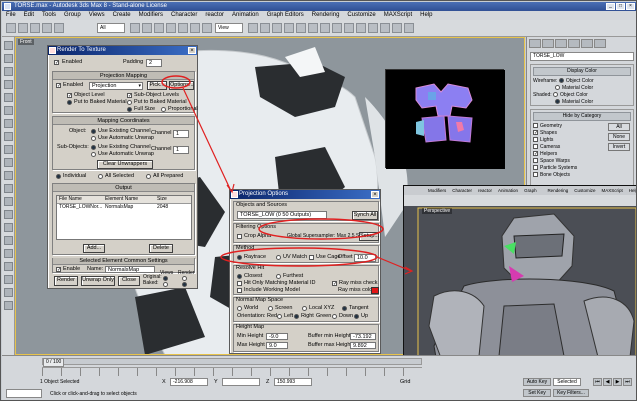  What do you see at coordinates (556, 95) in the screenshot?
I see `shaded-object-radio` at bounding box center [556, 95].